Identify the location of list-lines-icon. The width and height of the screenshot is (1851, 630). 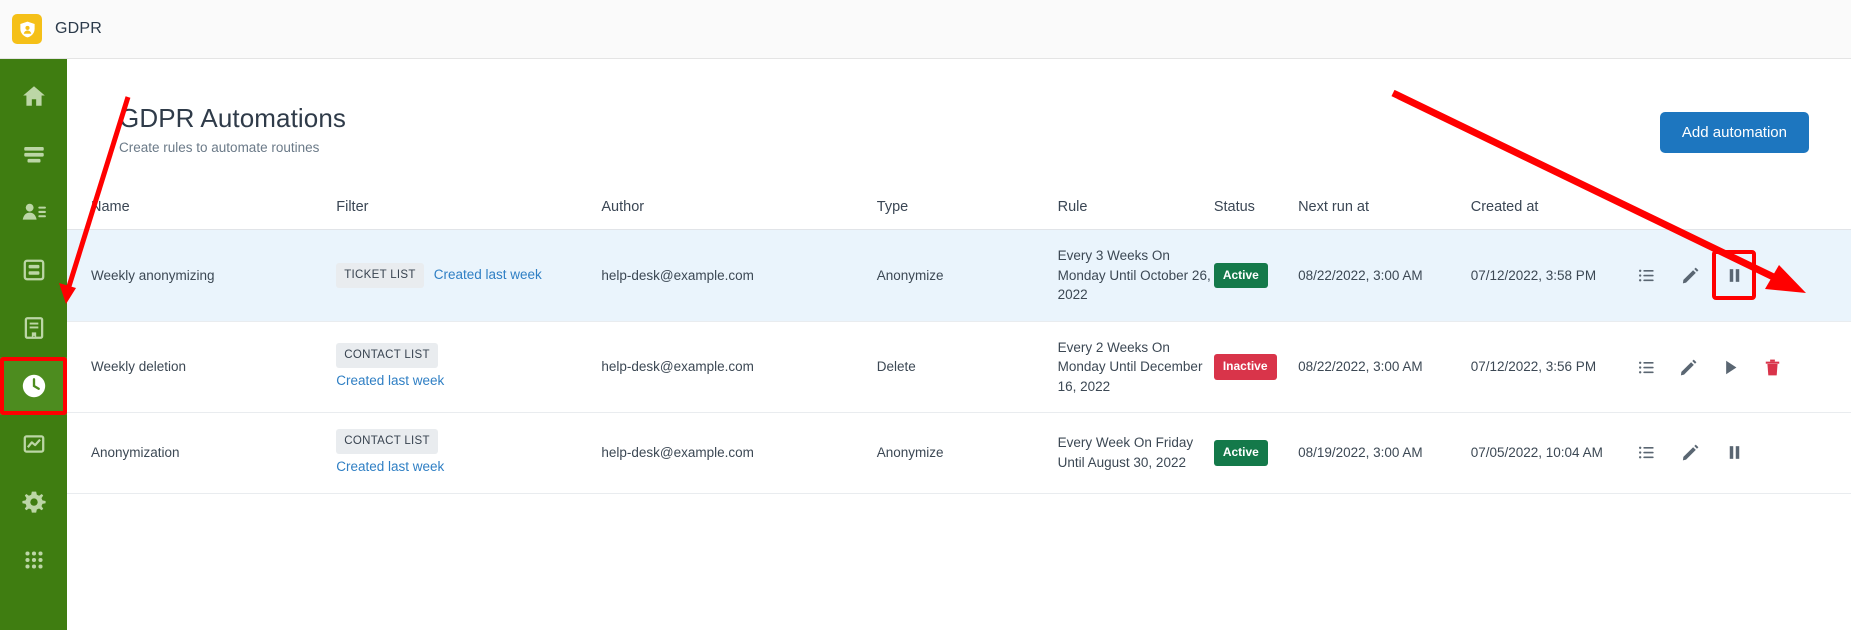
(33, 154).